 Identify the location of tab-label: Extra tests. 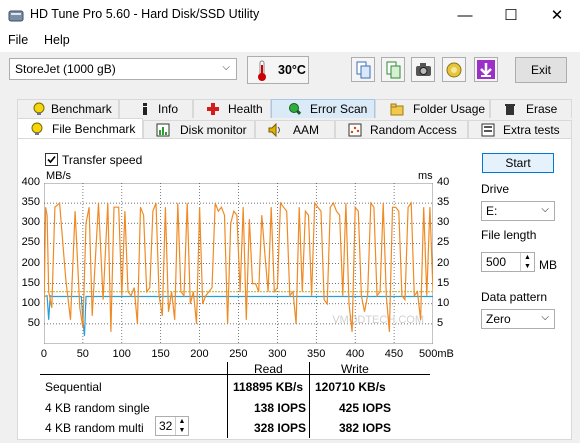
(531, 130).